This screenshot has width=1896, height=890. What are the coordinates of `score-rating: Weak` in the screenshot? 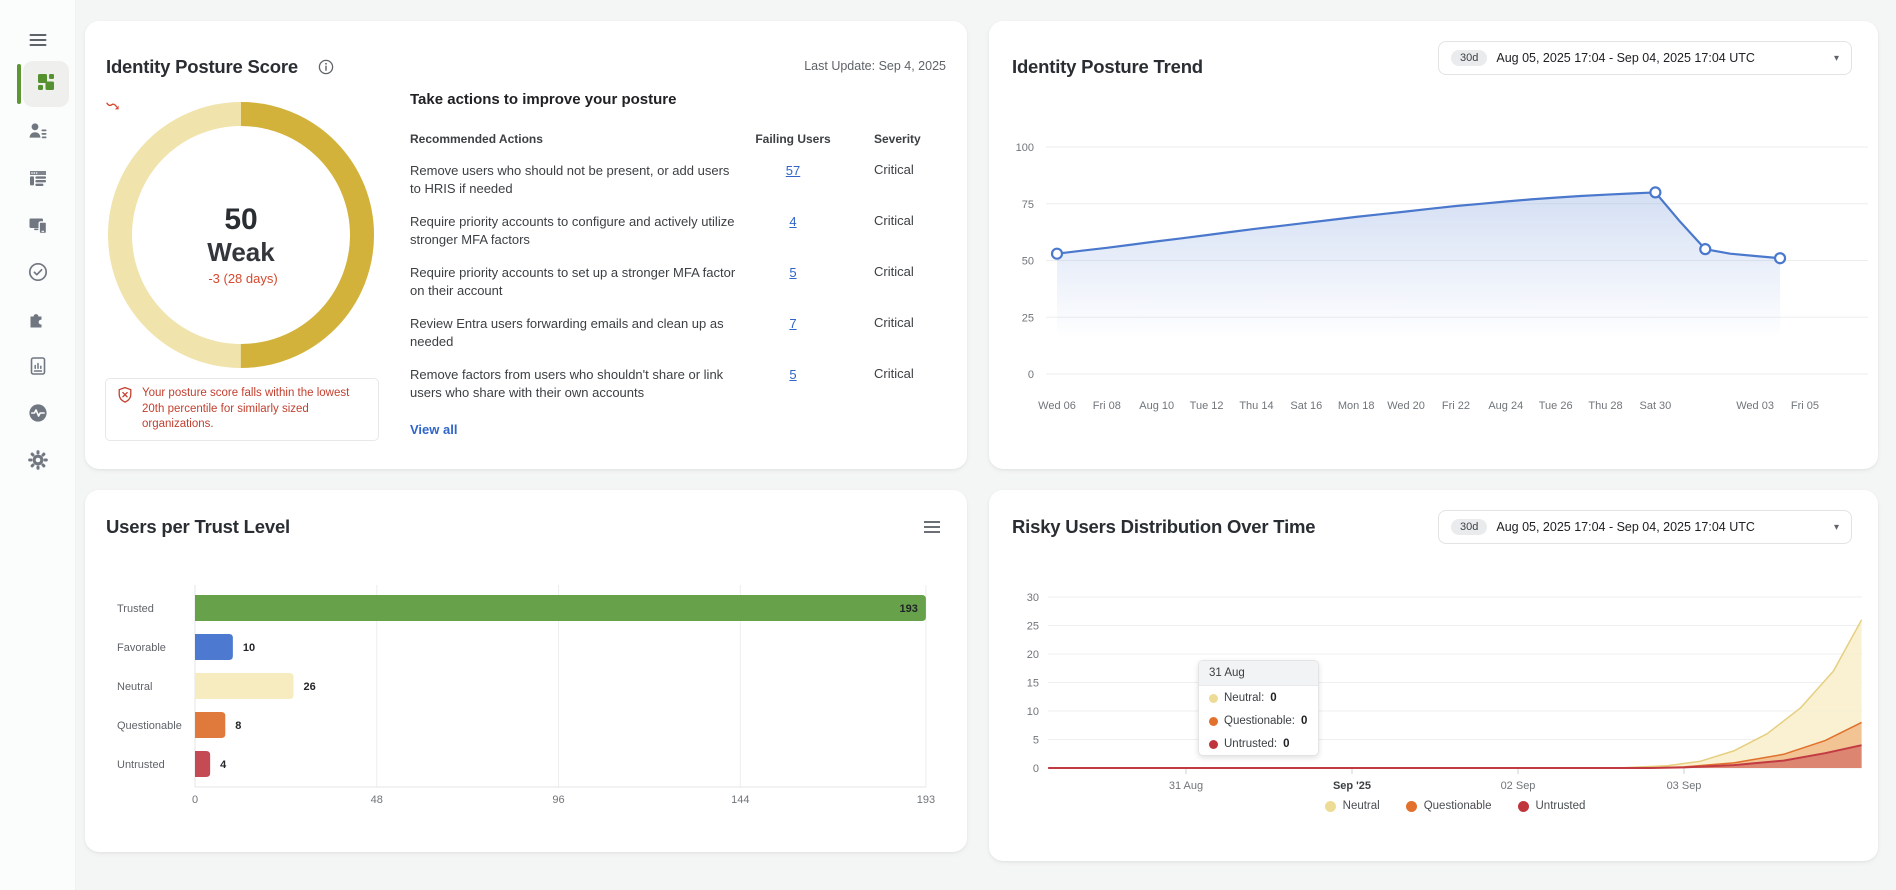 It's located at (241, 252).